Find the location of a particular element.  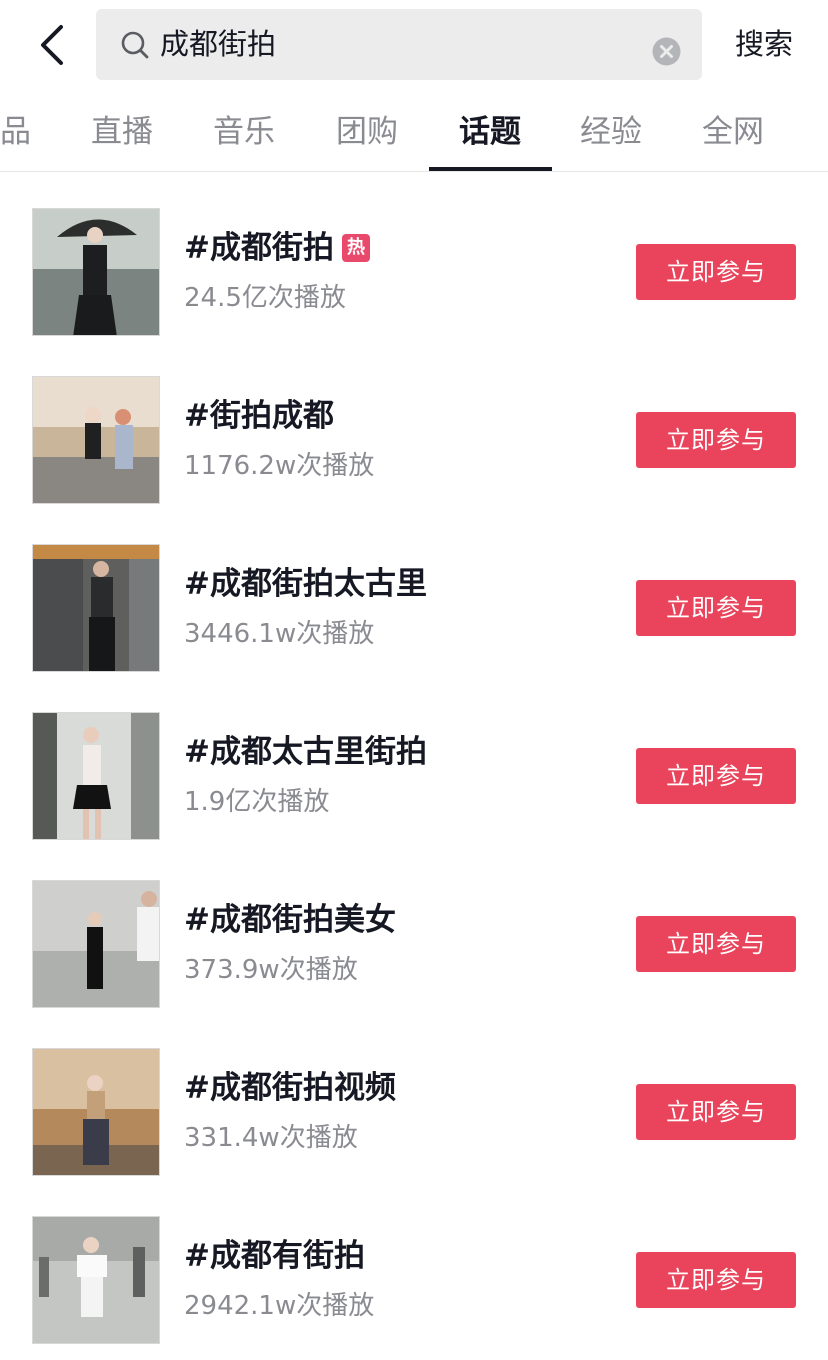

topic-title: #成都街拍视频 is located at coordinates (290, 1088).